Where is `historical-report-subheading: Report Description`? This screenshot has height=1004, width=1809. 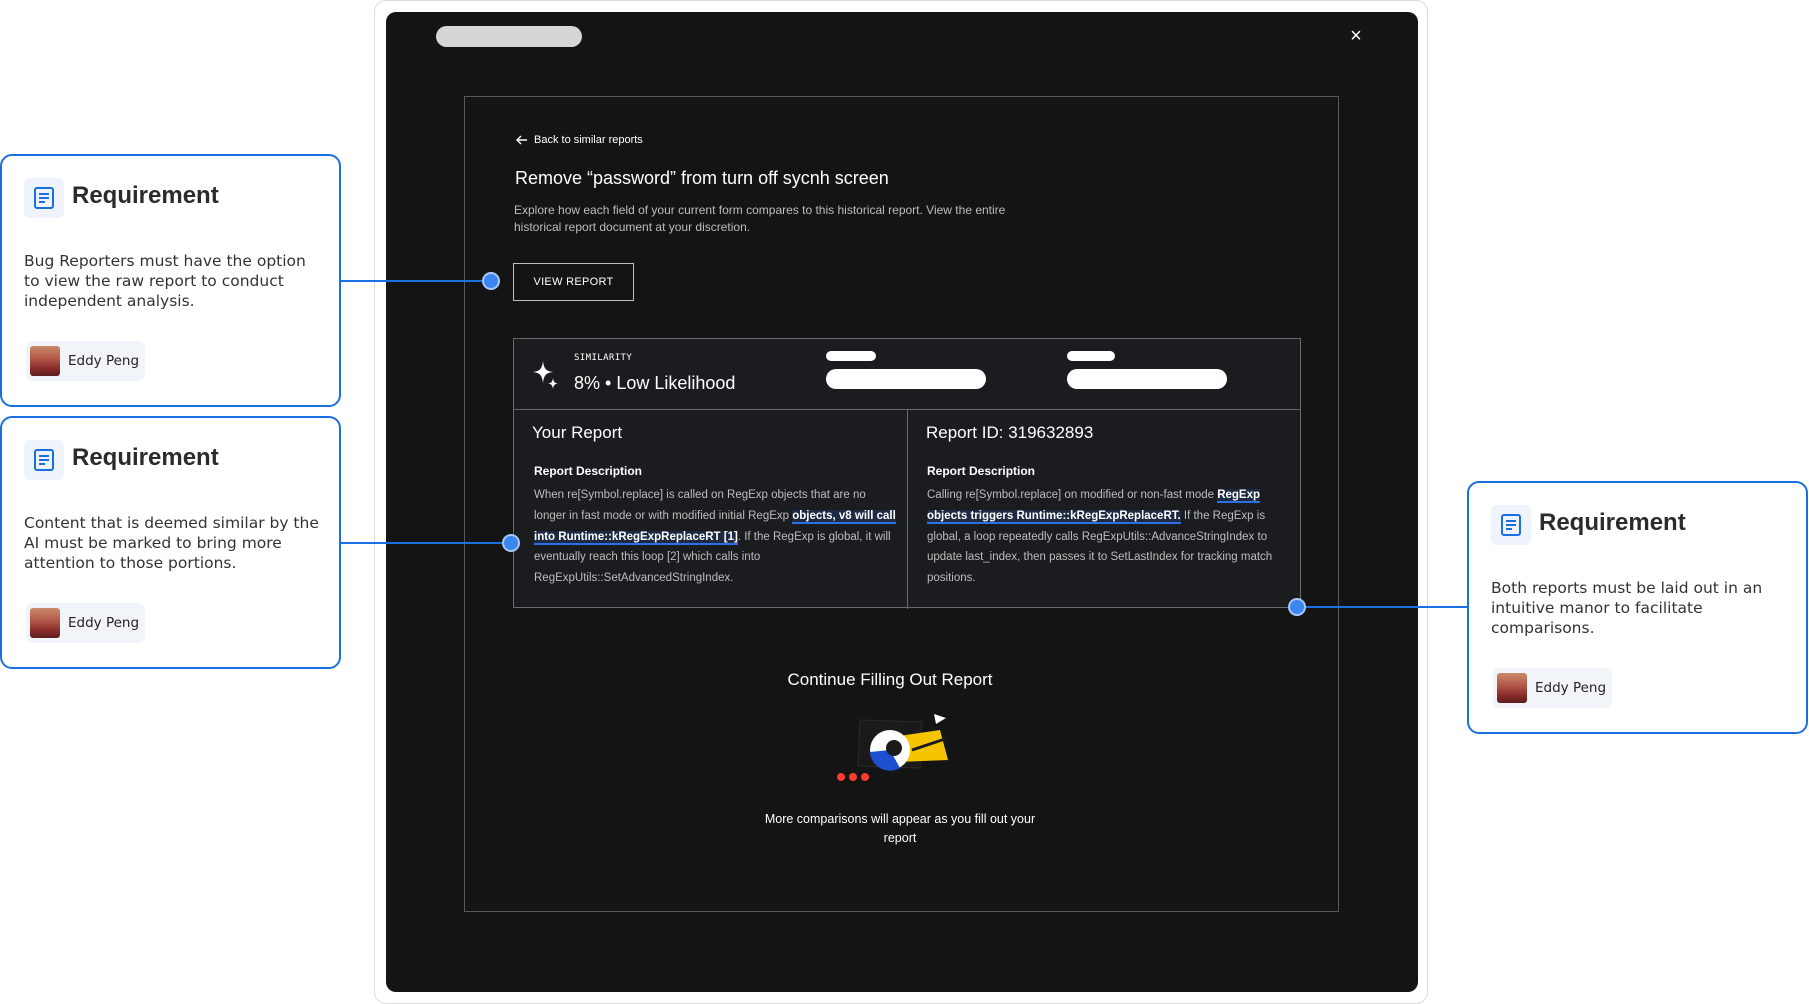
historical-report-subheading: Report Description is located at coordinates (981, 471).